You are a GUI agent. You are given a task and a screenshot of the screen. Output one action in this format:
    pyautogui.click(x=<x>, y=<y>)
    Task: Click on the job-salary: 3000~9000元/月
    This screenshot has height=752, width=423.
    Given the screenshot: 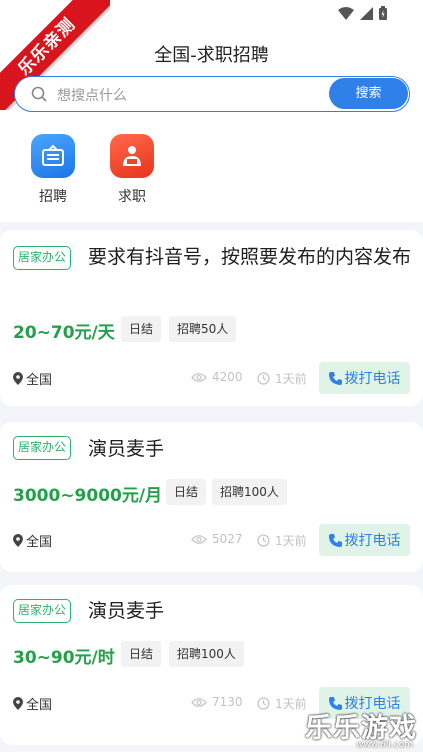 What is the action you would take?
    pyautogui.click(x=88, y=496)
    